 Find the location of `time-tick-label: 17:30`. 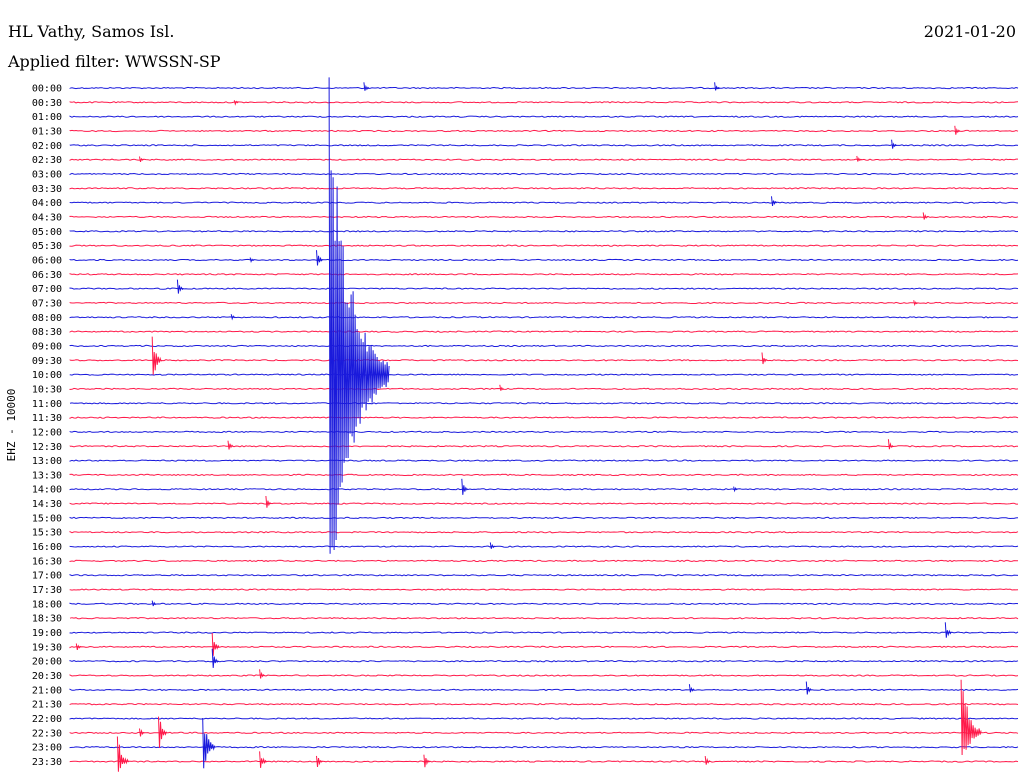

time-tick-label: 17:30 is located at coordinates (47, 590).